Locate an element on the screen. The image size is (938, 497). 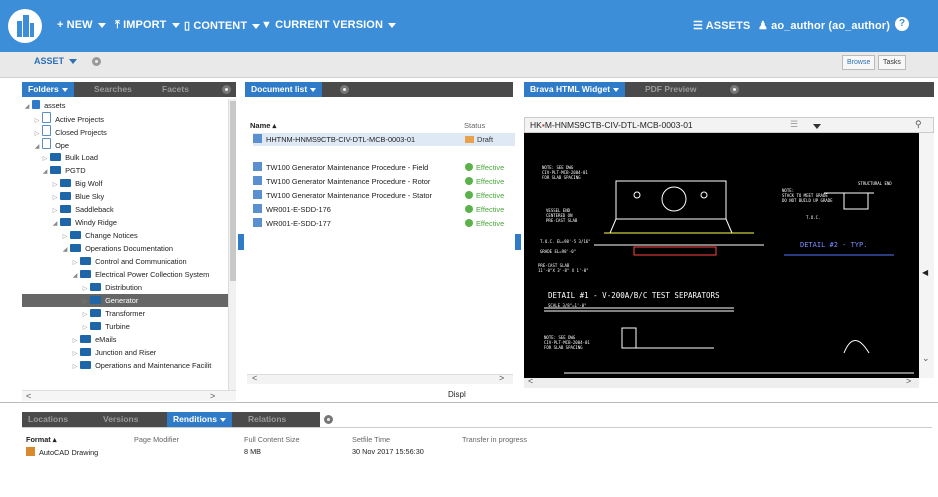
user-menu: ♟ ao_author (ao_author) is located at coordinates (830, 25).